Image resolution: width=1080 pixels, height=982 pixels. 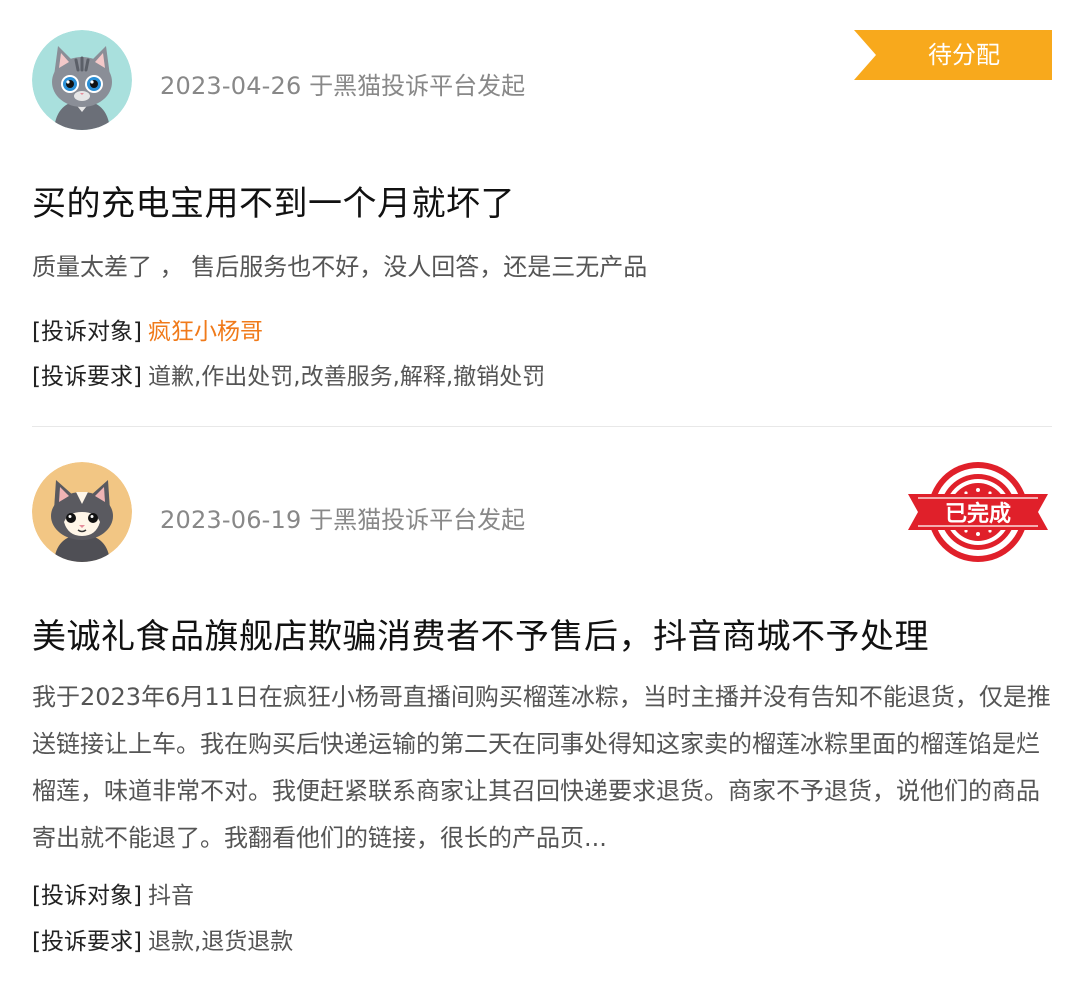 I want to click on complaint-meta: 2023-04-26 于黑猫投诉平台发起, so click(x=342, y=83).